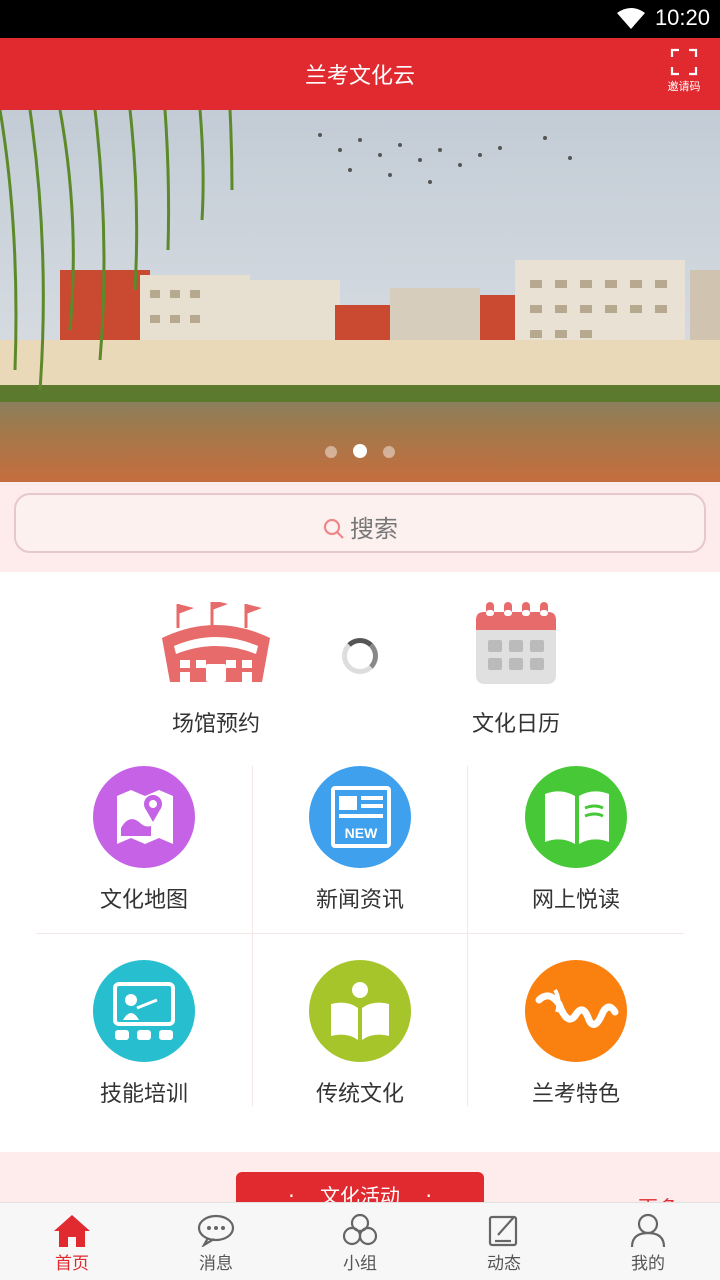  Describe the element at coordinates (360, 817) in the screenshot. I see `news-icon: NEW` at that location.